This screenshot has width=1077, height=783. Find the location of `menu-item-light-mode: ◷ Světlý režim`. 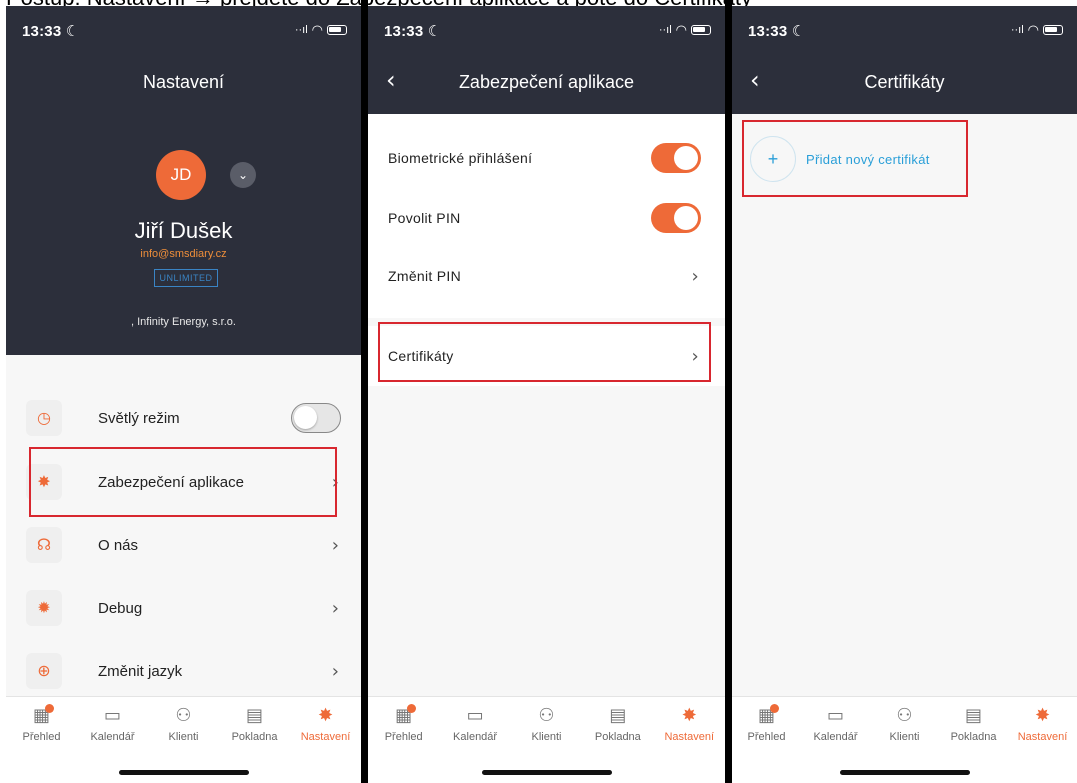

menu-item-light-mode: ◷ Světlý režim is located at coordinates (183, 418).